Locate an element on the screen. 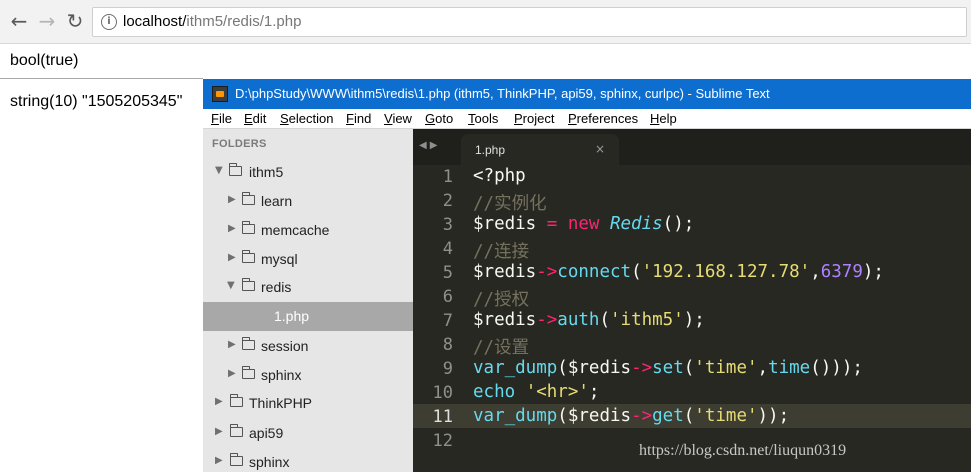 The image size is (971, 472). code-token: ())); is located at coordinates (836, 368).